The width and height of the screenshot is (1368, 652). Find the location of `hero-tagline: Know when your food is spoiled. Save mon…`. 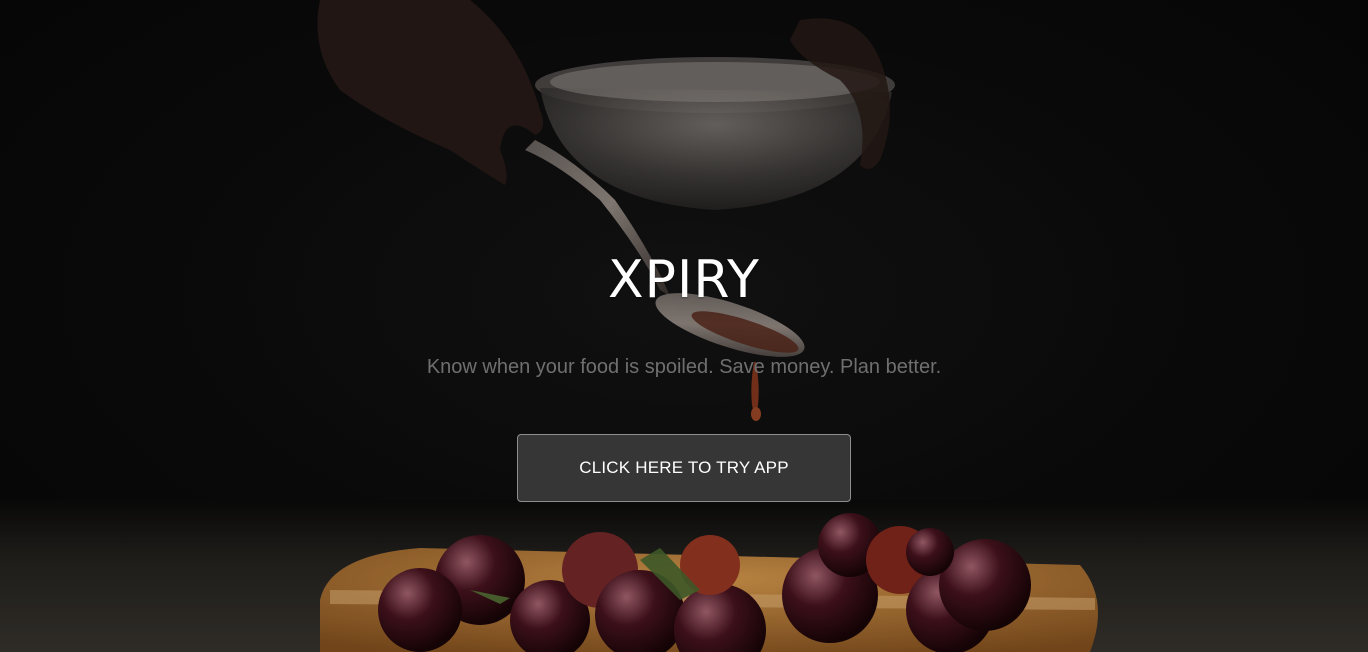

hero-tagline: Know when your food is spoiled. Save mon… is located at coordinates (684, 367).